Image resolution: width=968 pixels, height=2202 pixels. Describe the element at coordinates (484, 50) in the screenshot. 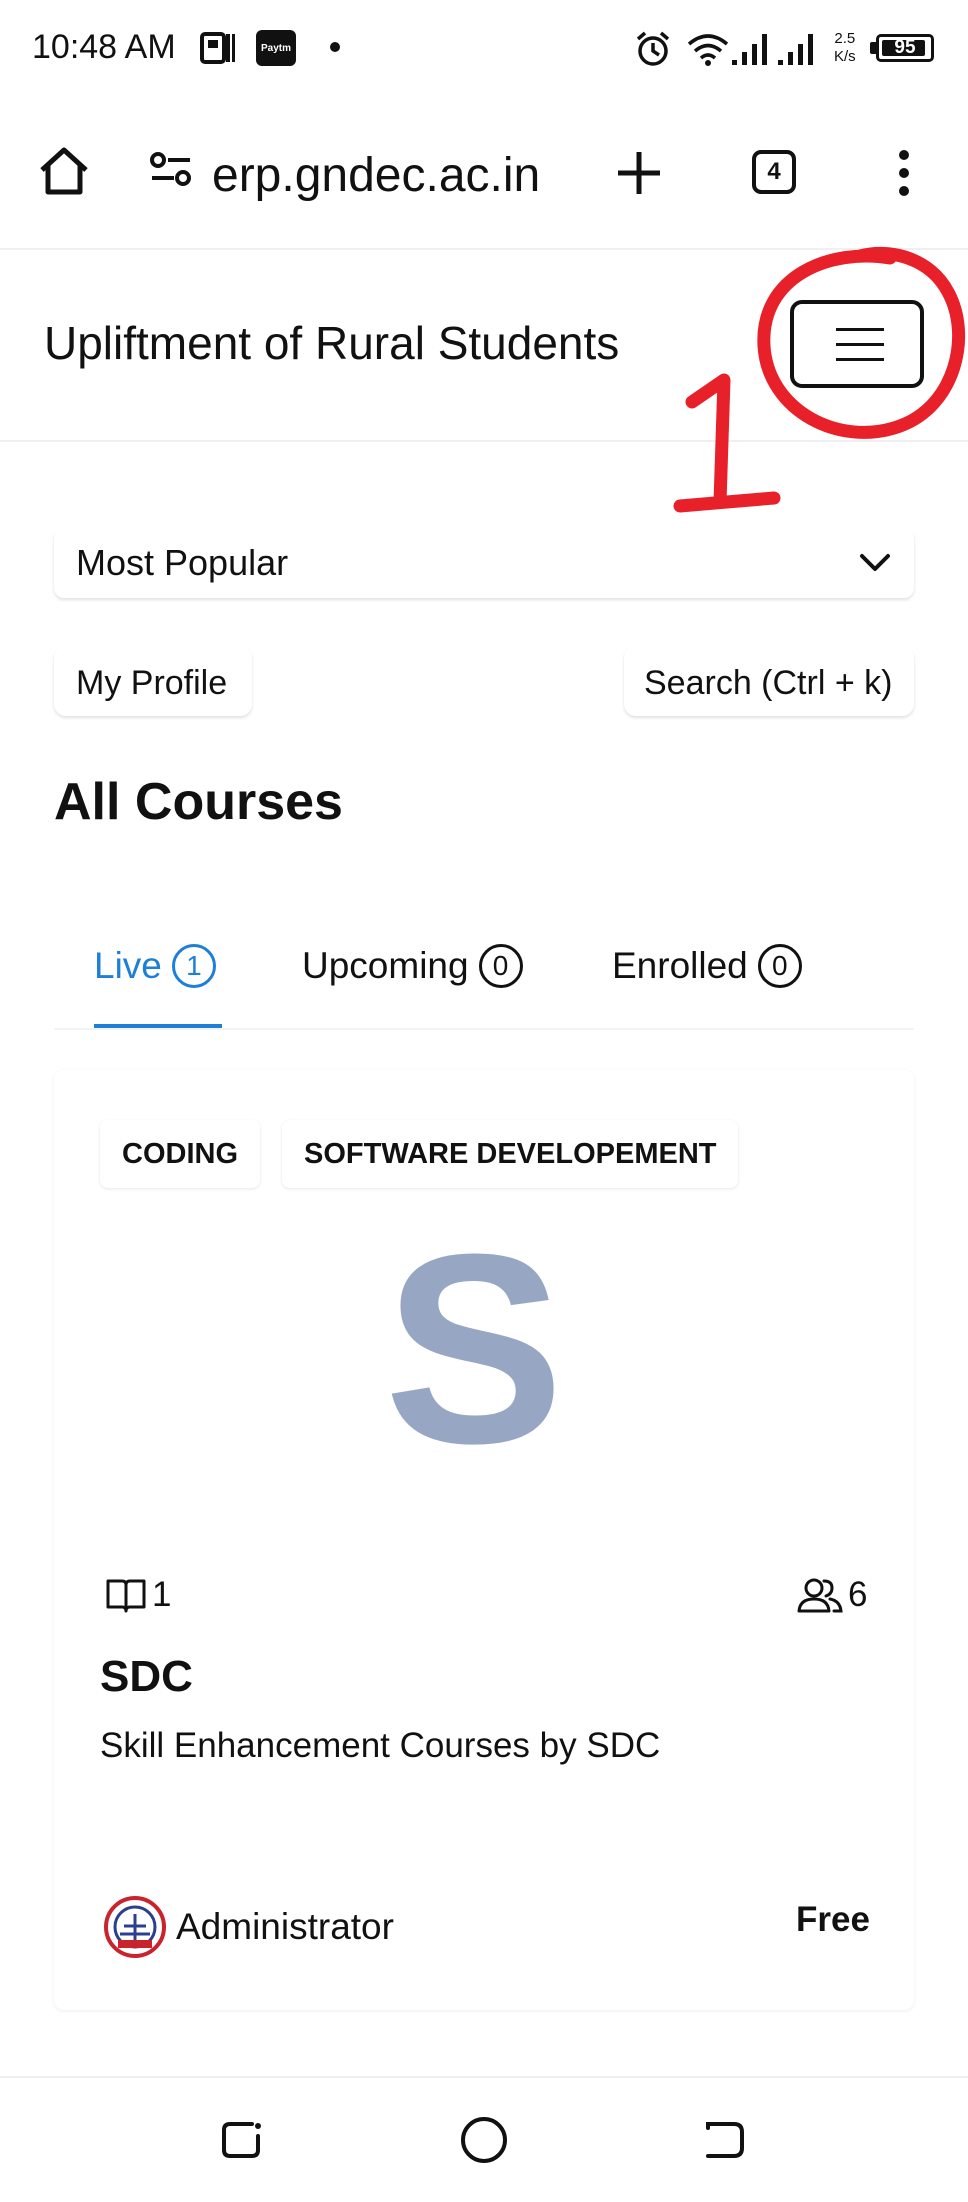

I see `status-bar: 10:48 AM Paytm 2.5 K/s 95` at that location.